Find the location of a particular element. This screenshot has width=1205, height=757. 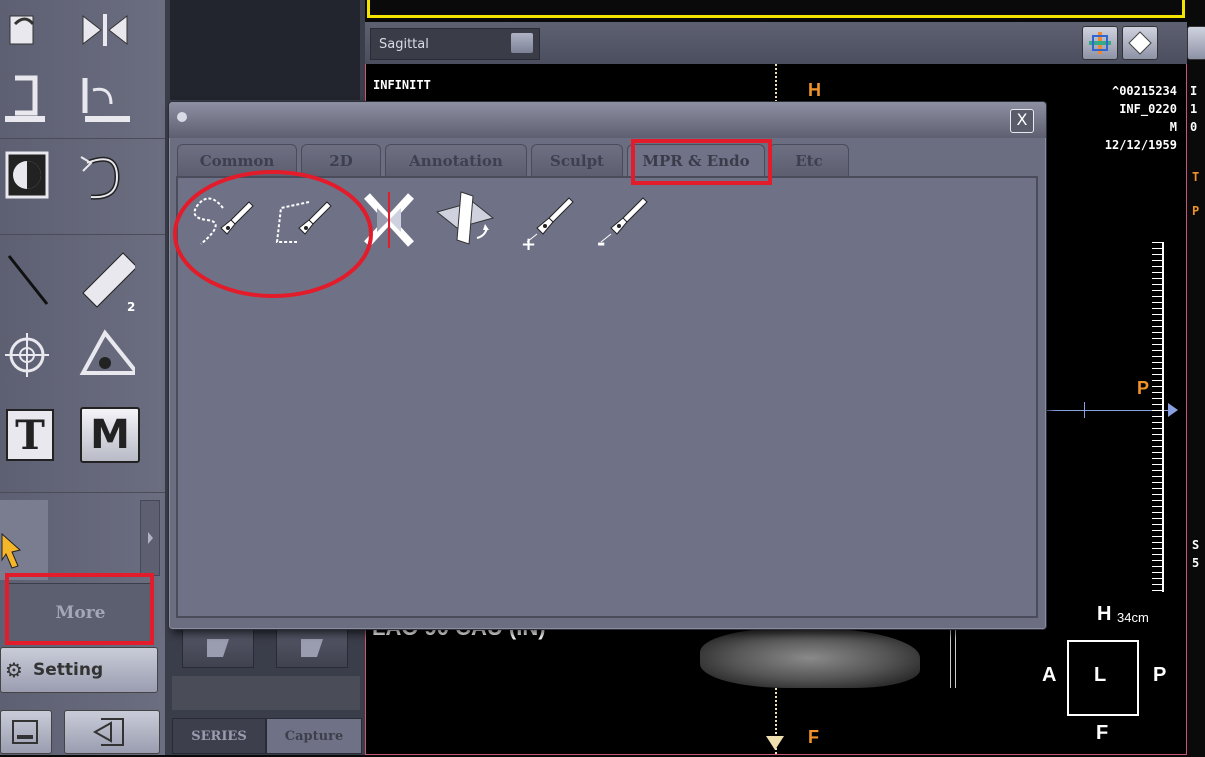

mirror-icon is located at coordinates (30, 98).